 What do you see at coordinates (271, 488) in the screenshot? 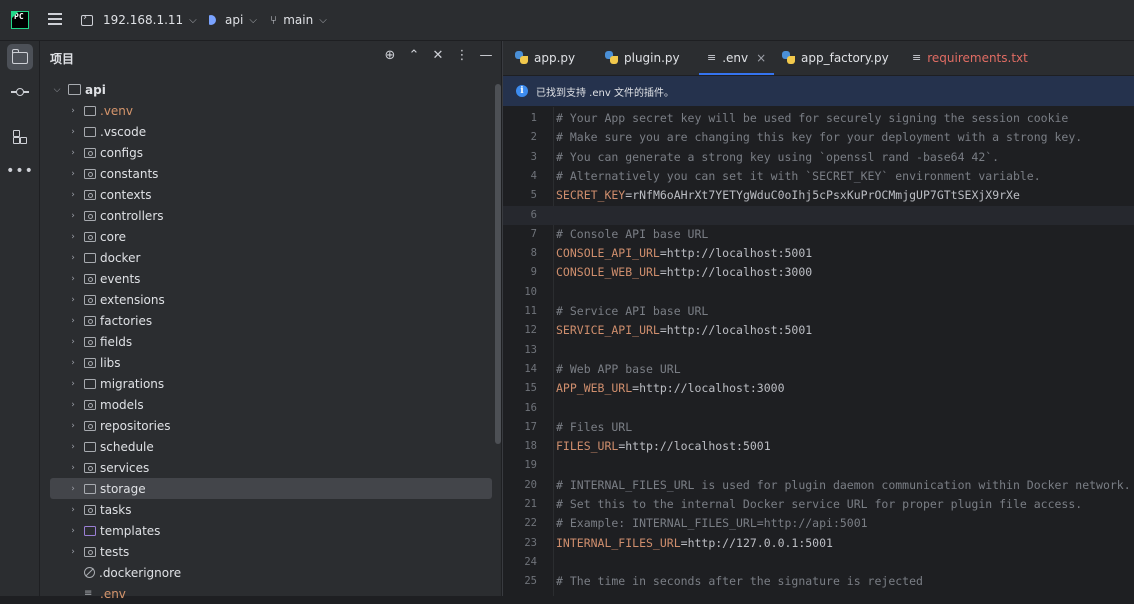
I see `tree-item: › storage` at bounding box center [271, 488].